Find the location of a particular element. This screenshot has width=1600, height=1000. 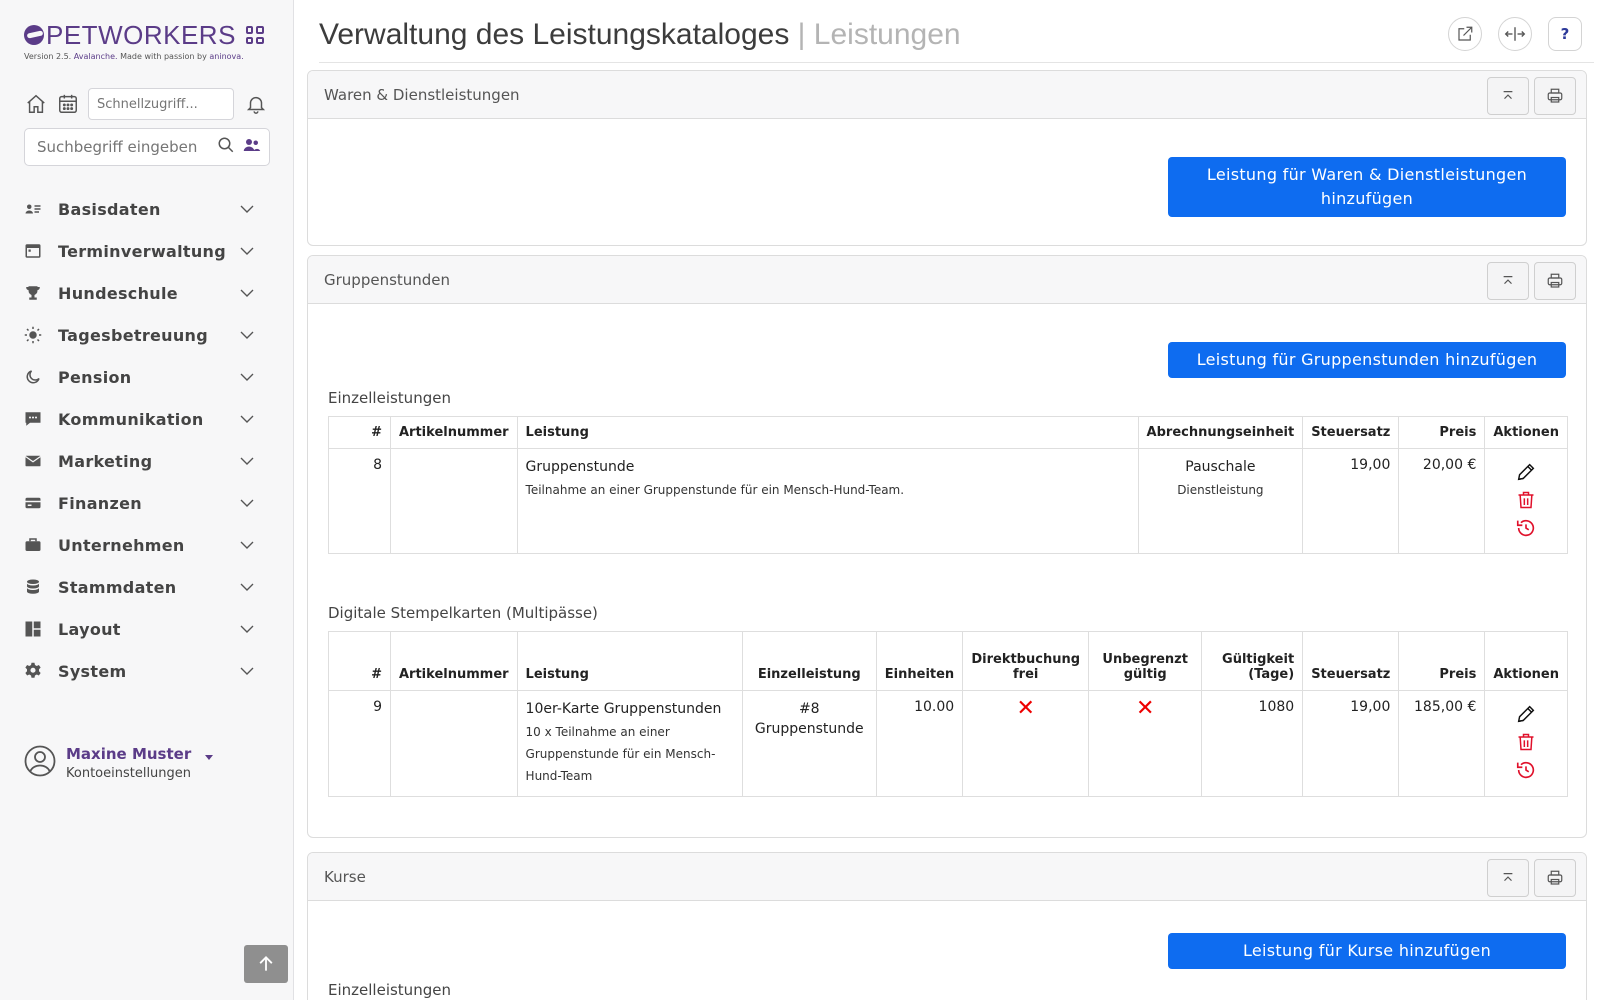

search-input is located at coordinates (125, 147).